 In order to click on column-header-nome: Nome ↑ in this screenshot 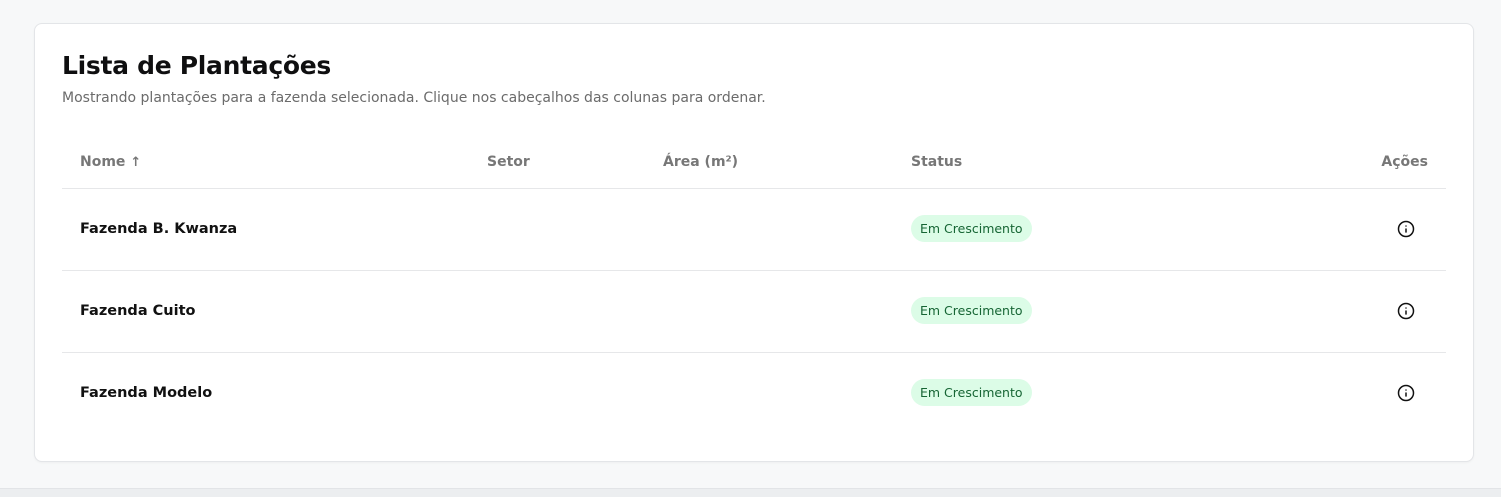, I will do `click(110, 162)`.